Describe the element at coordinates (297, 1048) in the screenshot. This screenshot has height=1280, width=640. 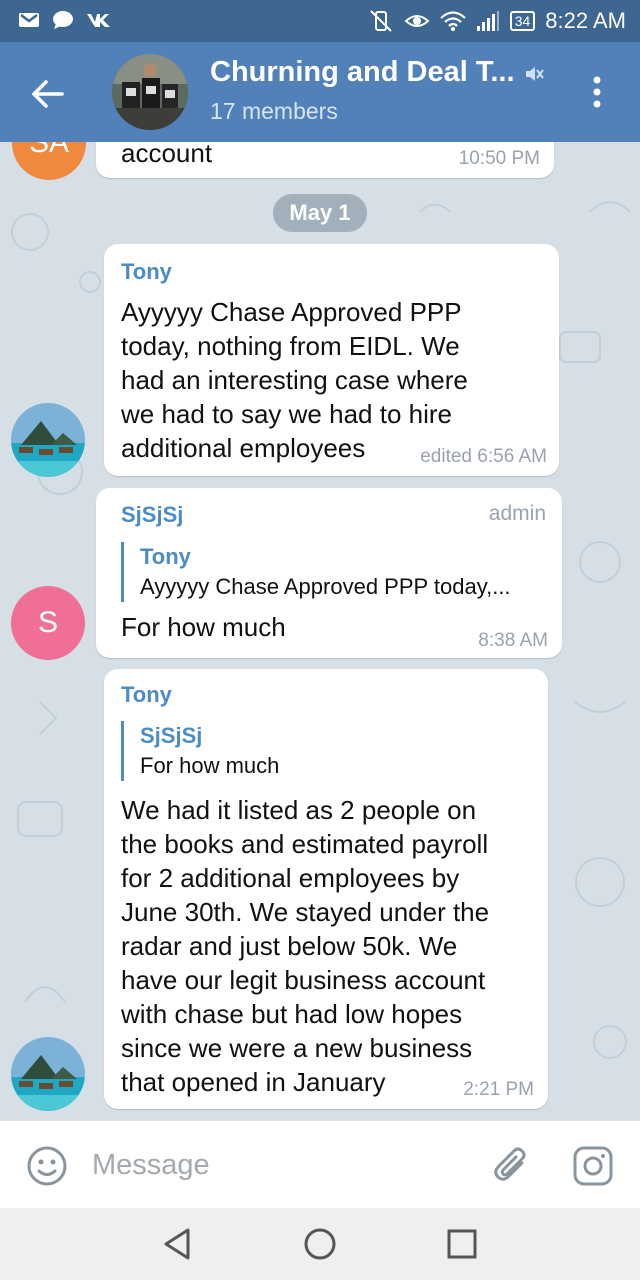
I see `message-line: since we were a new business` at that location.